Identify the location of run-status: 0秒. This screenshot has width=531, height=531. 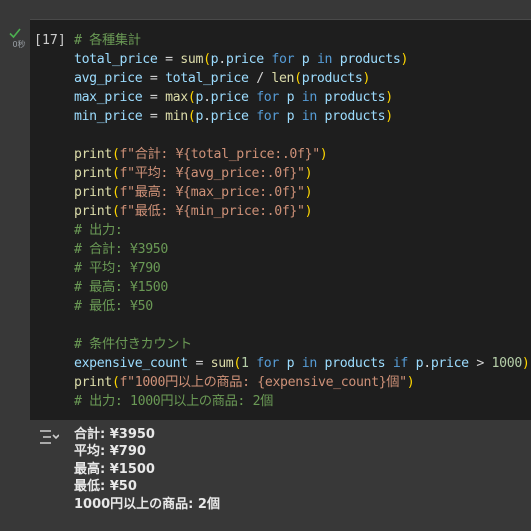
(19, 38).